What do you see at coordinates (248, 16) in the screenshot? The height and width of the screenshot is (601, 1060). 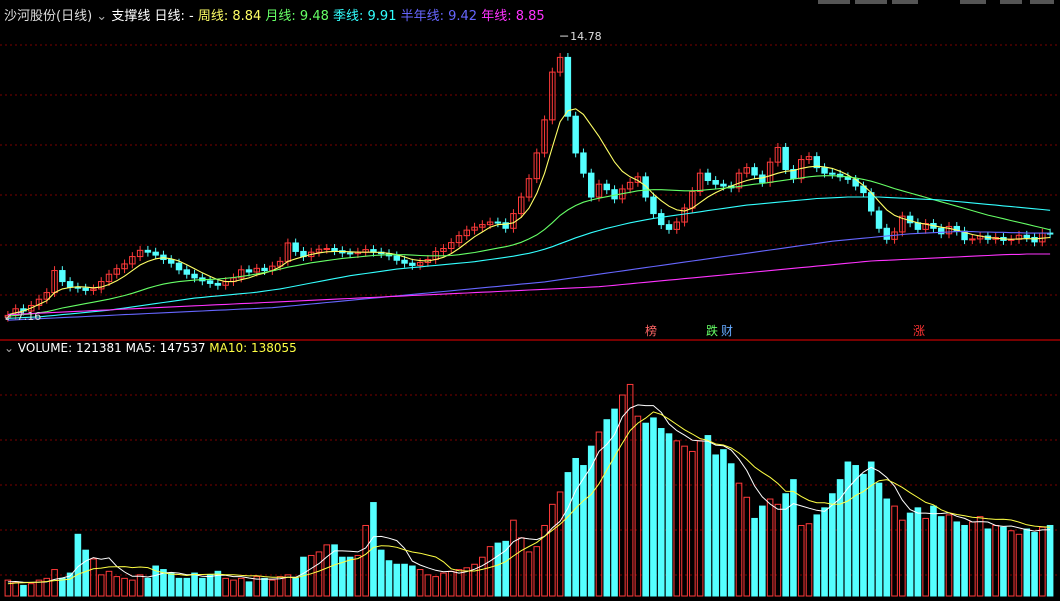 I see `ma-line-value: 8.84` at bounding box center [248, 16].